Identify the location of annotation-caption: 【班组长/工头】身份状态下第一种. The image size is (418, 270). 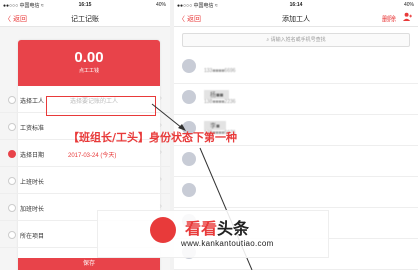
(153, 137).